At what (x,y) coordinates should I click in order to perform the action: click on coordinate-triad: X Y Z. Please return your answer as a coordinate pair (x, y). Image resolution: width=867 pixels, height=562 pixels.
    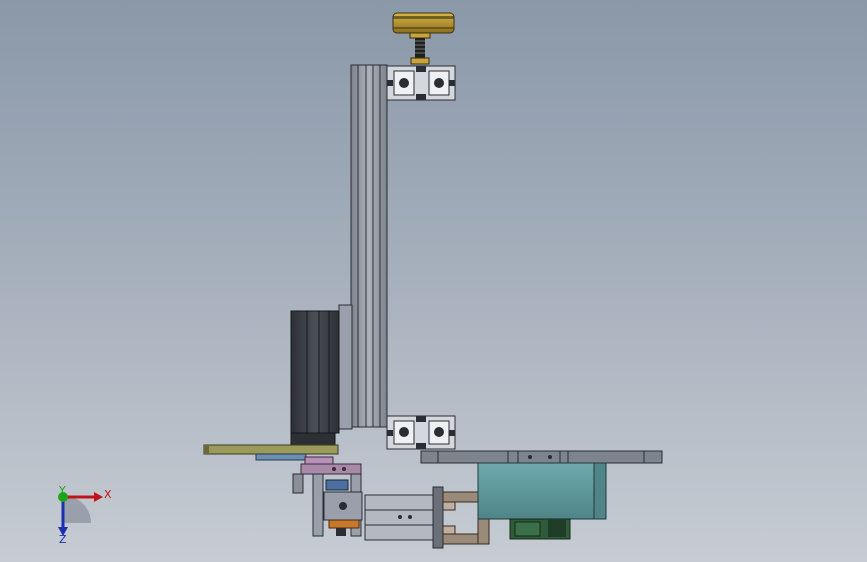
    Looking at the image, I should click on (85, 515).